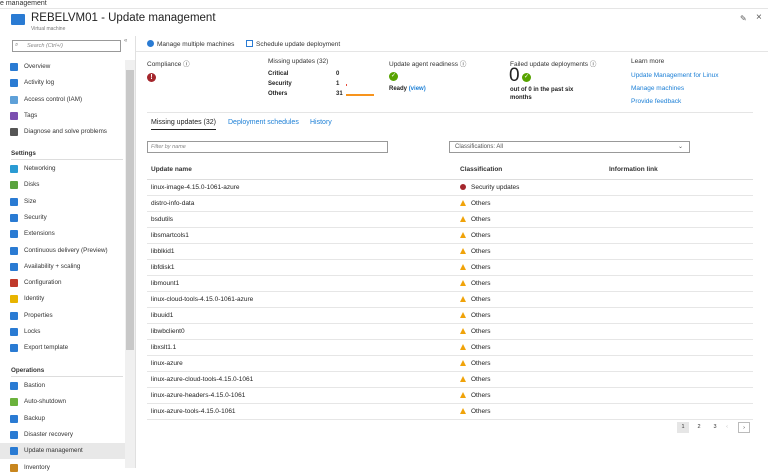  I want to click on update-name: libsmartcols1, so click(170, 235).